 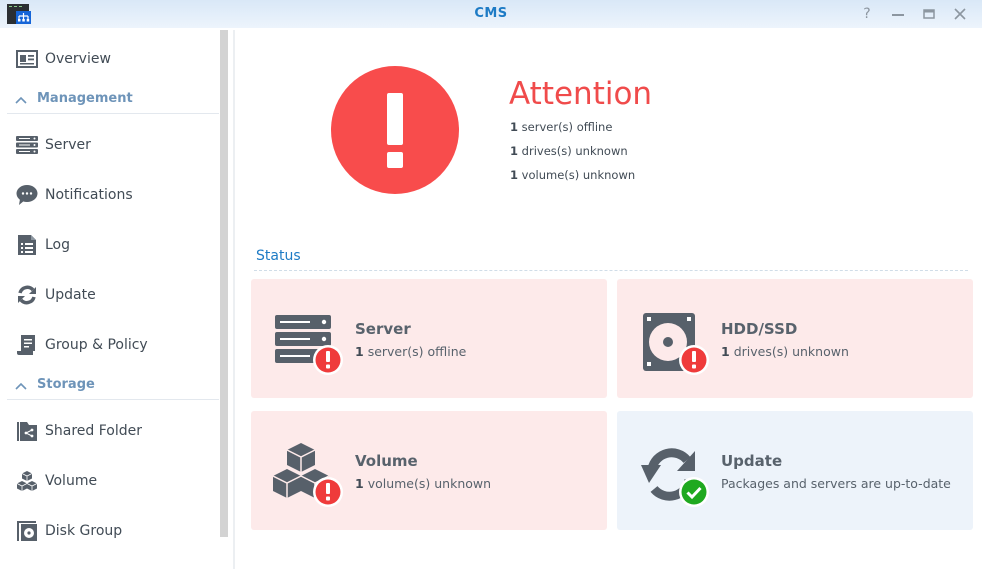 I want to click on close-icon, so click(x=960, y=14).